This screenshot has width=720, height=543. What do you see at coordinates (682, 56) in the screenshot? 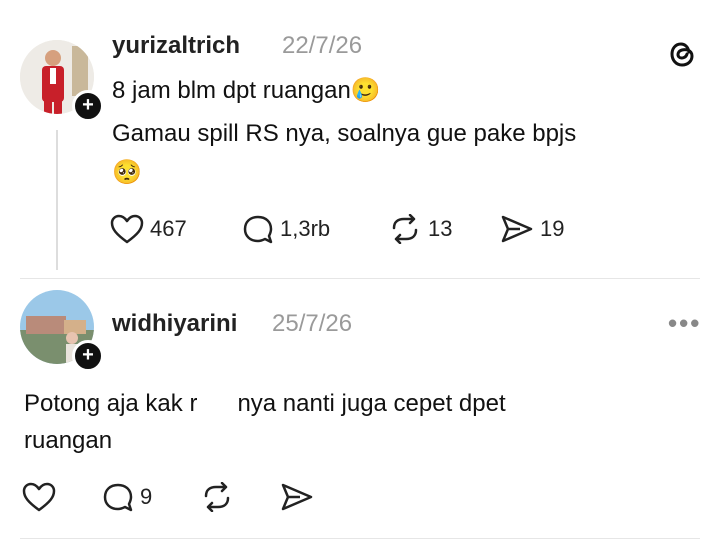
I see `threads-logo-icon` at bounding box center [682, 56].